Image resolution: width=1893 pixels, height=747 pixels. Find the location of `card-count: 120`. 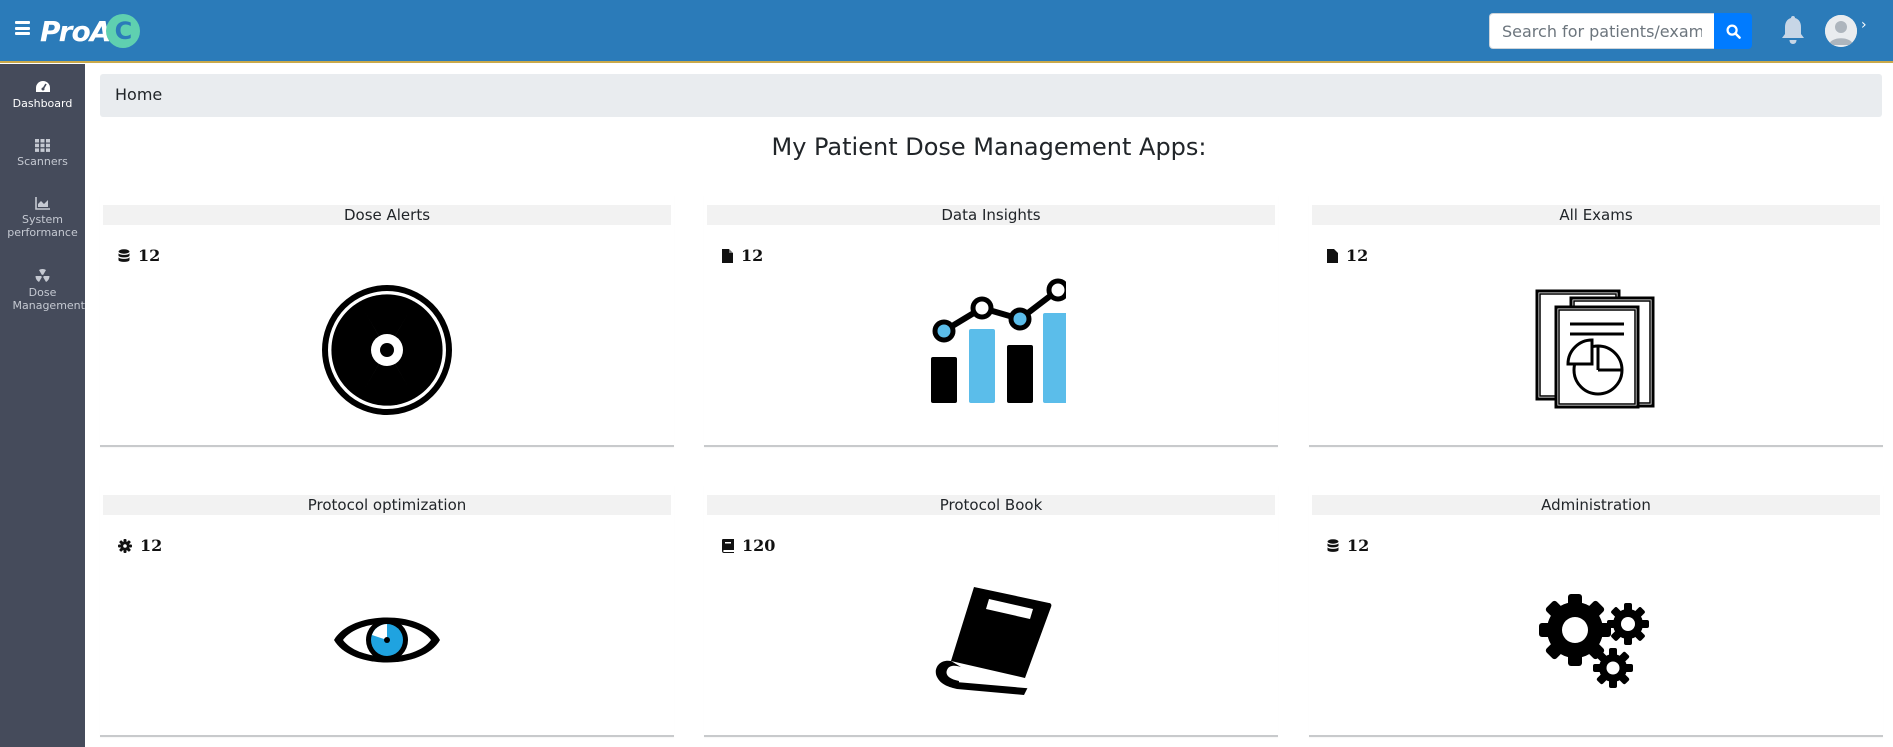

card-count: 120 is located at coordinates (748, 545).